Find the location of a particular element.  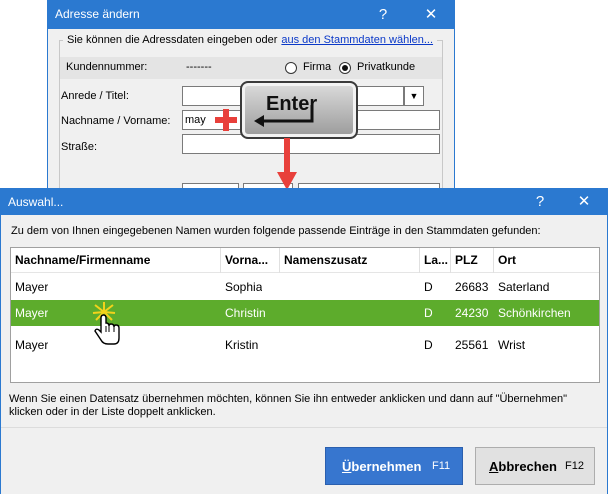

hand-cursor-icon is located at coordinates (106, 323).